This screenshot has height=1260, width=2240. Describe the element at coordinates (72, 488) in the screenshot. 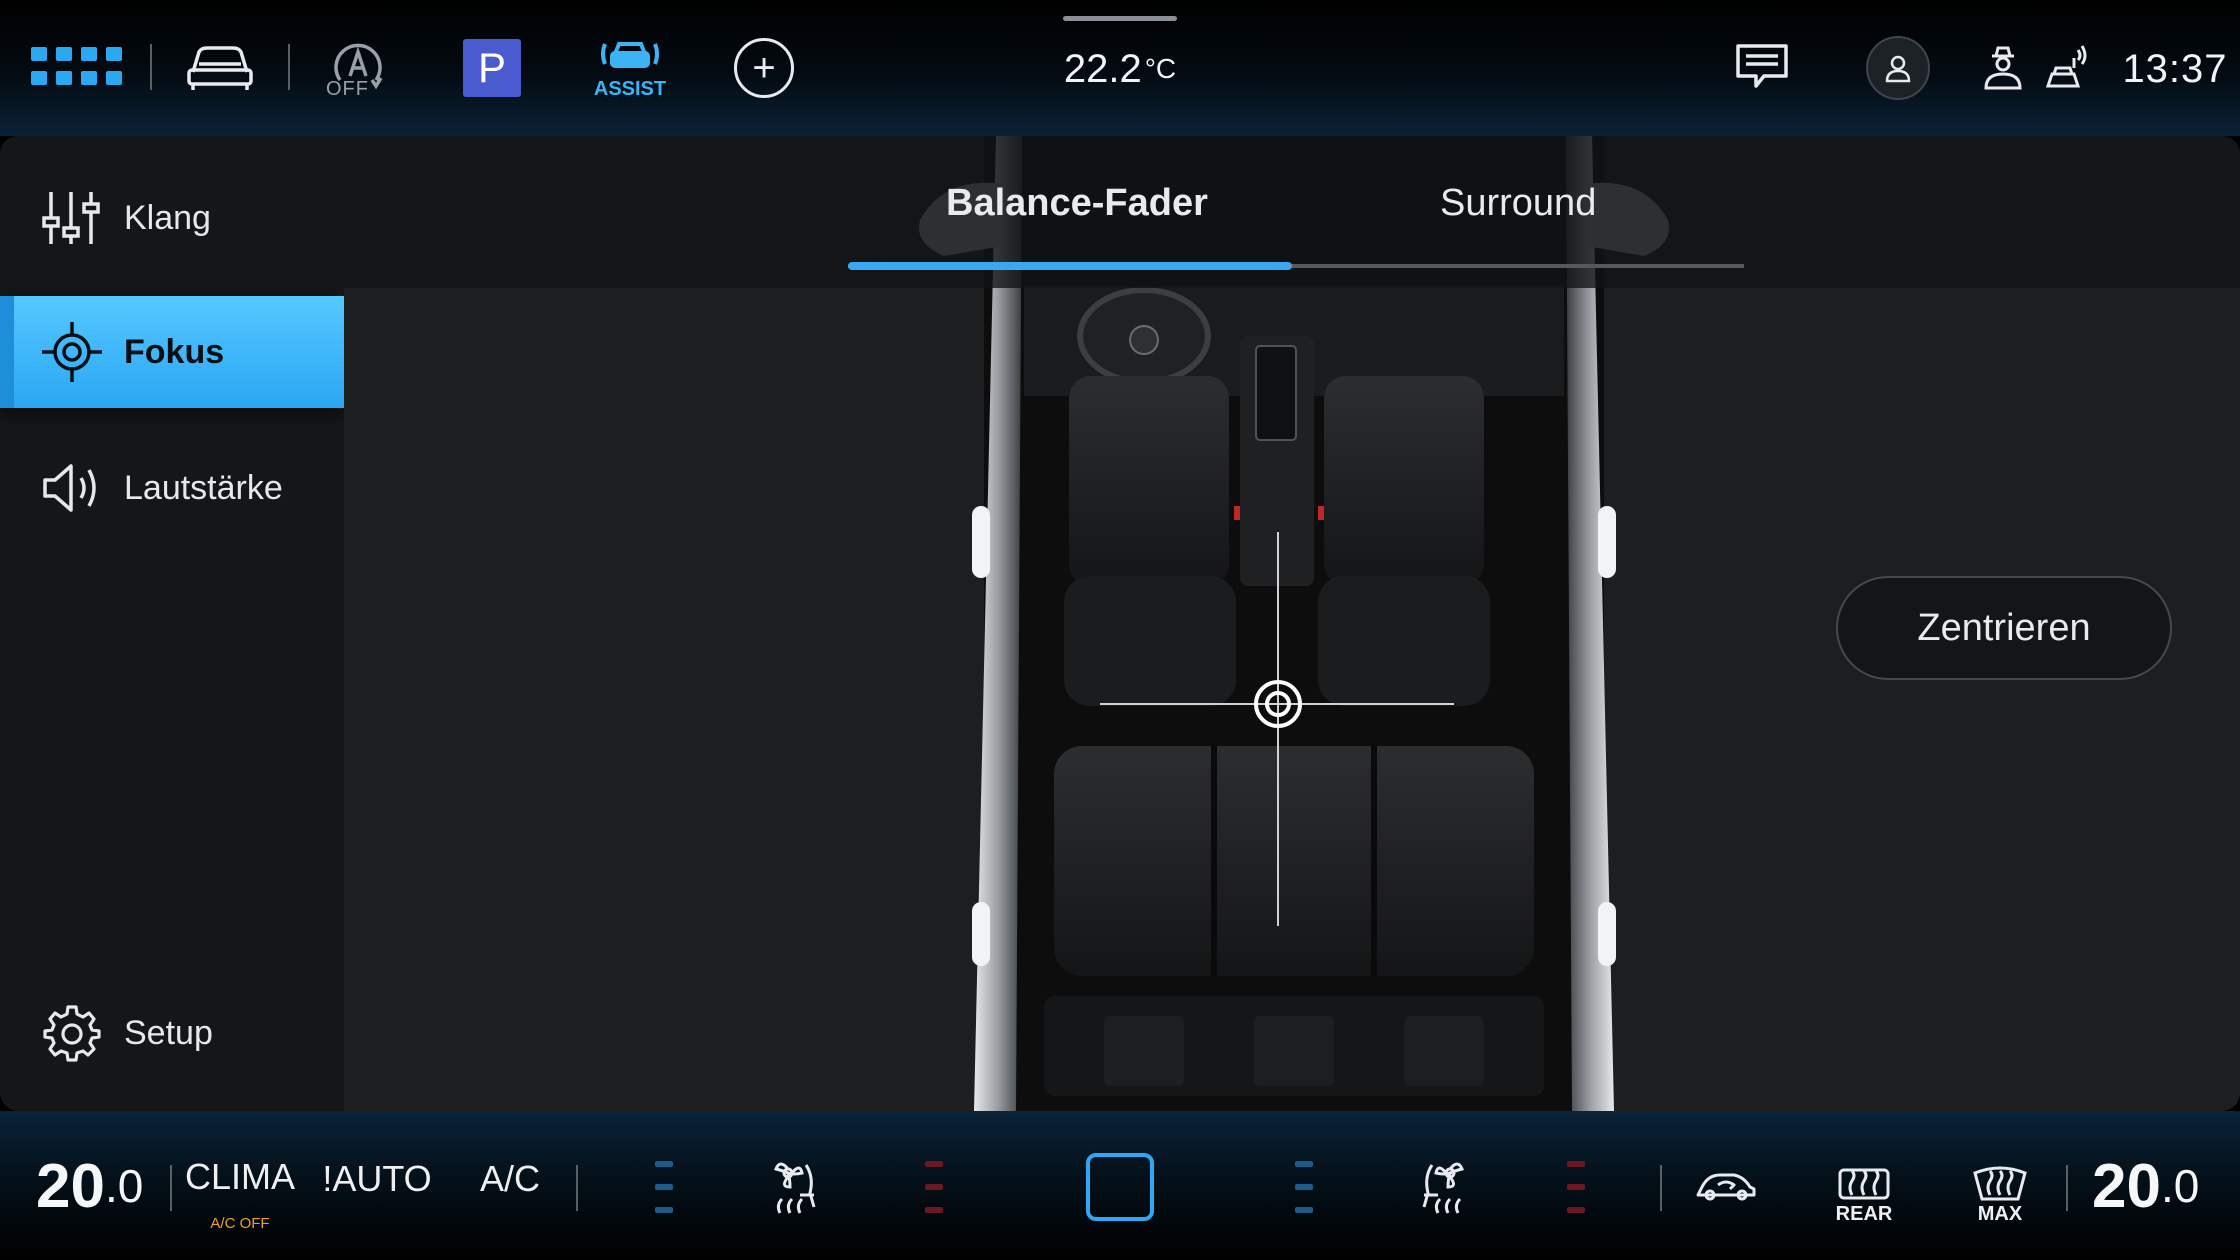

I see `speaker-volume-icon` at that location.